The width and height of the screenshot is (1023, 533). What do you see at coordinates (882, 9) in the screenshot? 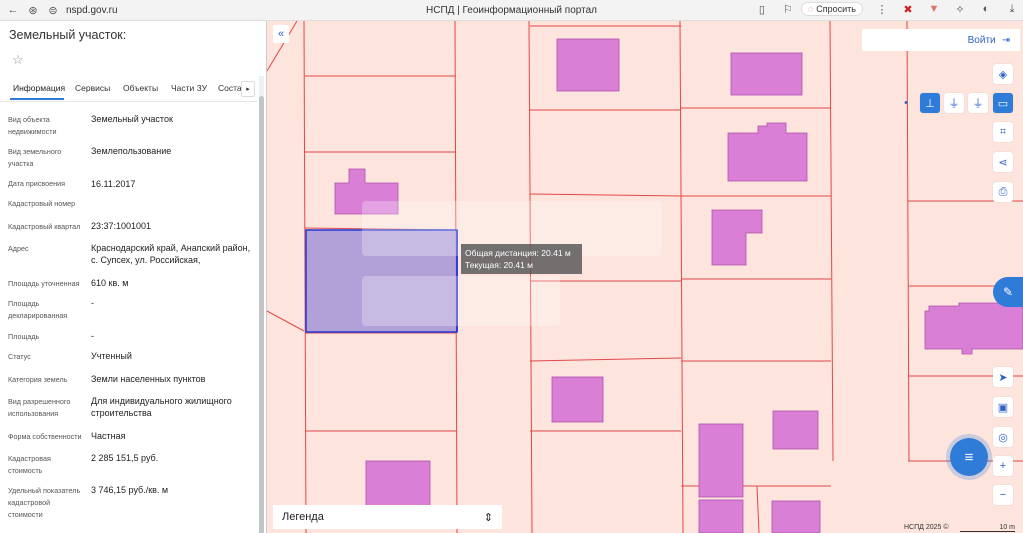
I see `menu-dots-icon: ⋮` at bounding box center [882, 9].